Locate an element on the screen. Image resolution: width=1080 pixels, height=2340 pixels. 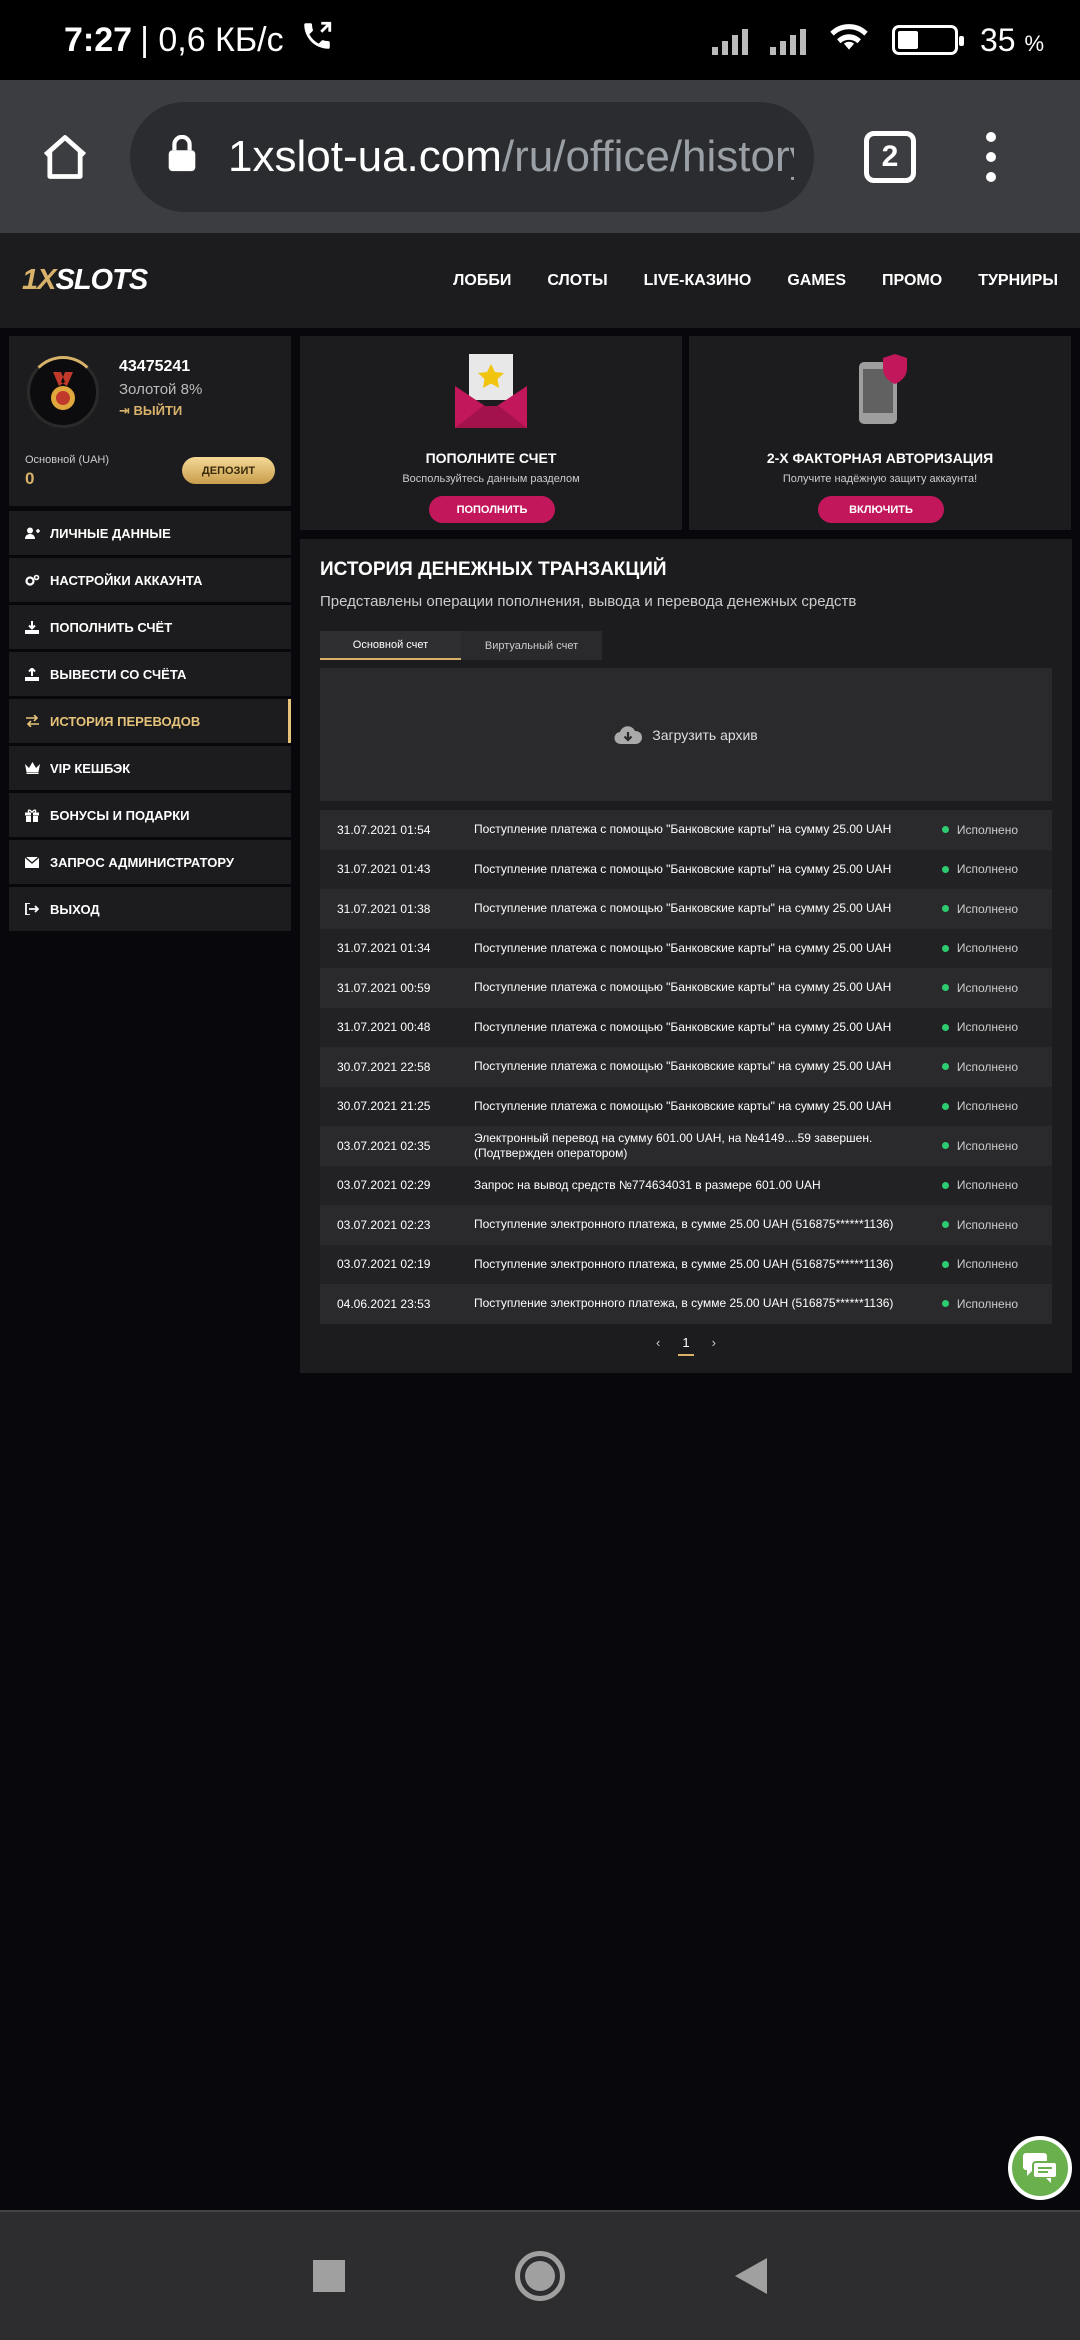
promo-title: ПОПОЛНИТЕ СЧЕТ is located at coordinates (491, 458).